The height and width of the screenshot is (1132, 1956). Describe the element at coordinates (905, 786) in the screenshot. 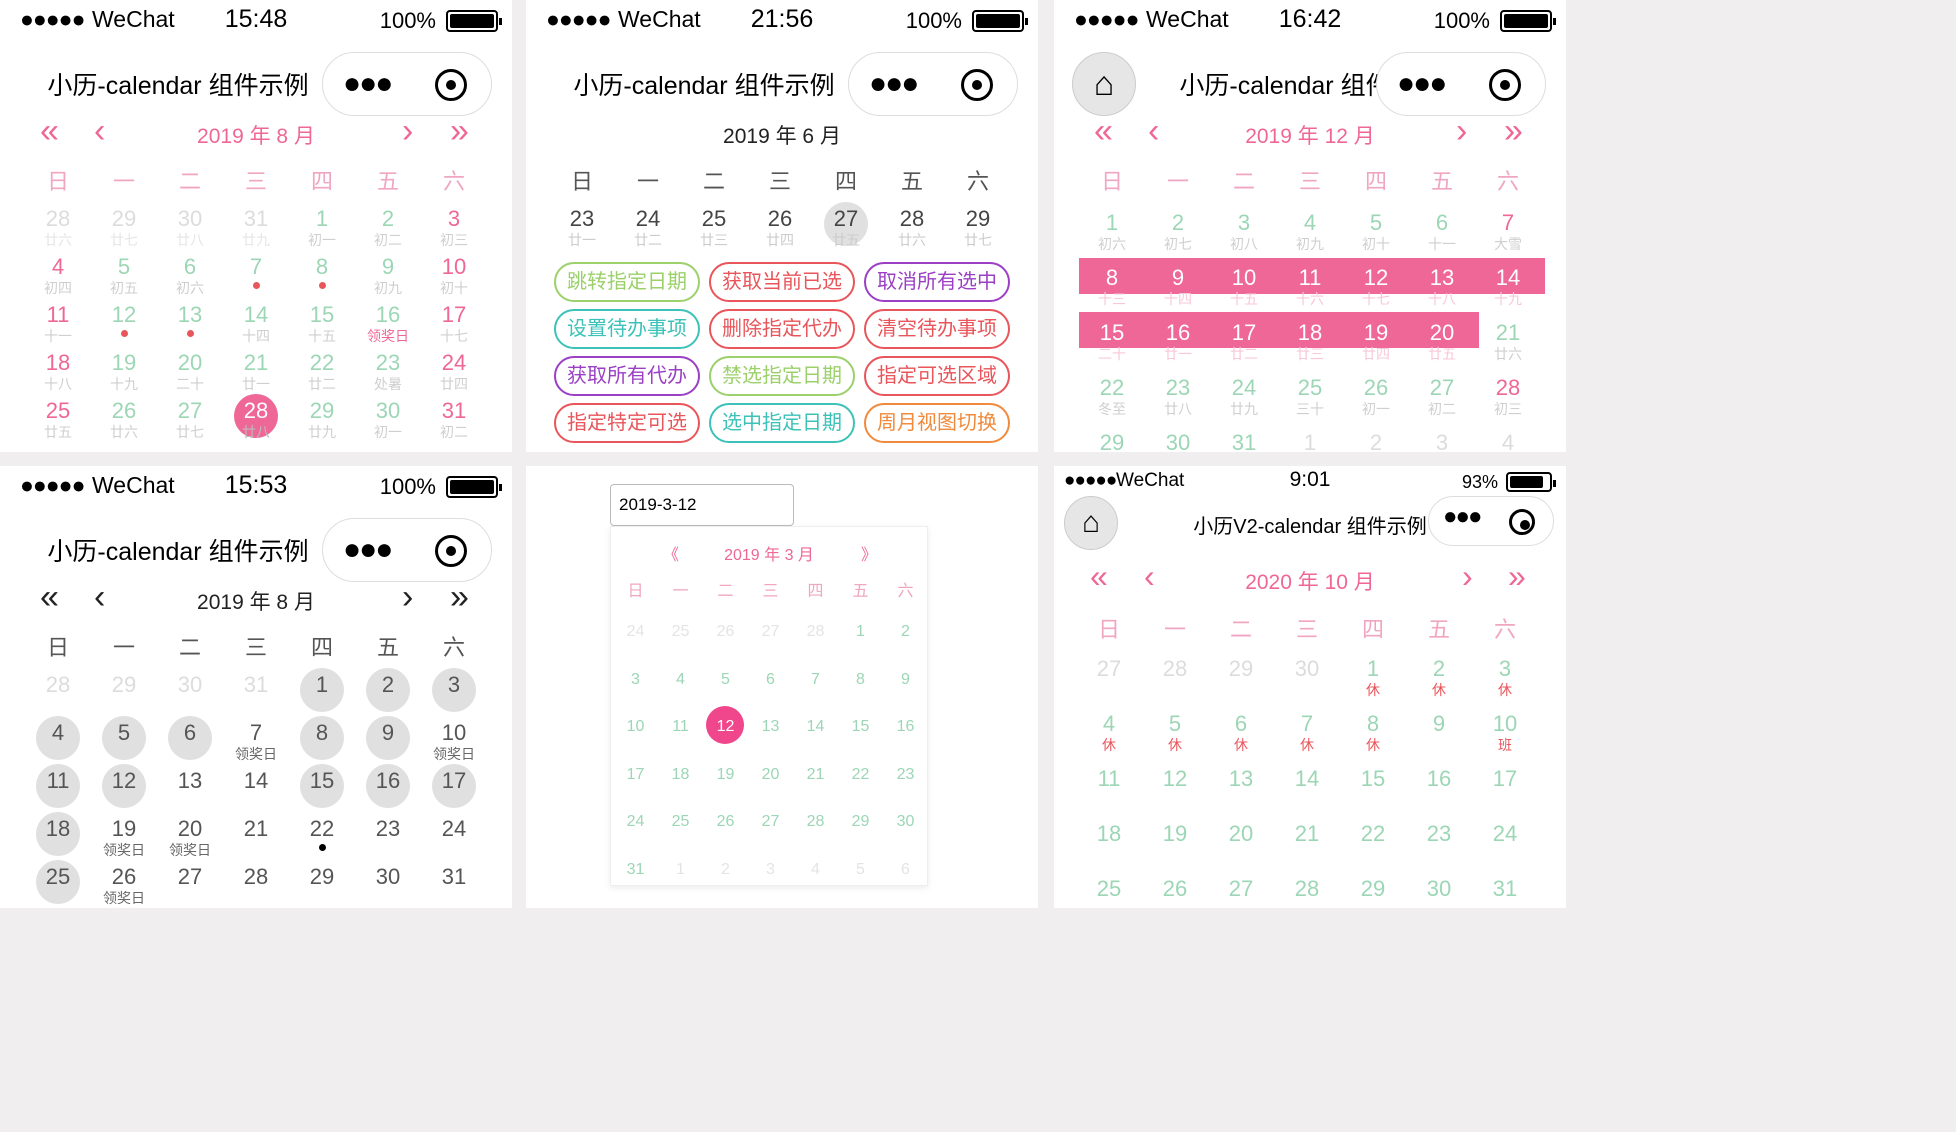

I see `date-cell: 23` at that location.